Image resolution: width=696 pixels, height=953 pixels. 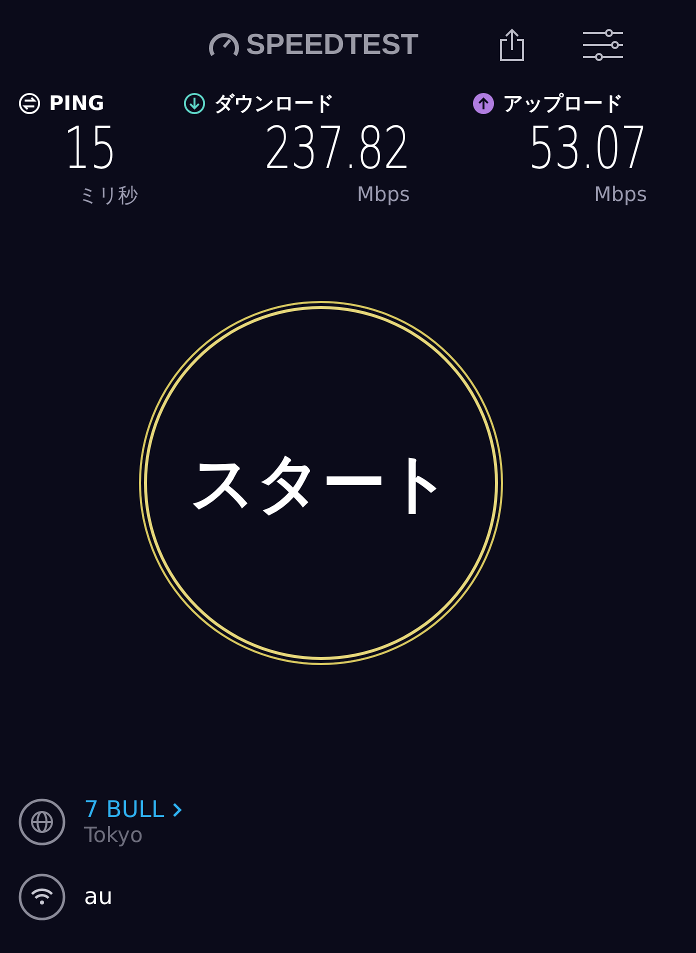 I want to click on metric-value: 237.82, so click(x=337, y=148).